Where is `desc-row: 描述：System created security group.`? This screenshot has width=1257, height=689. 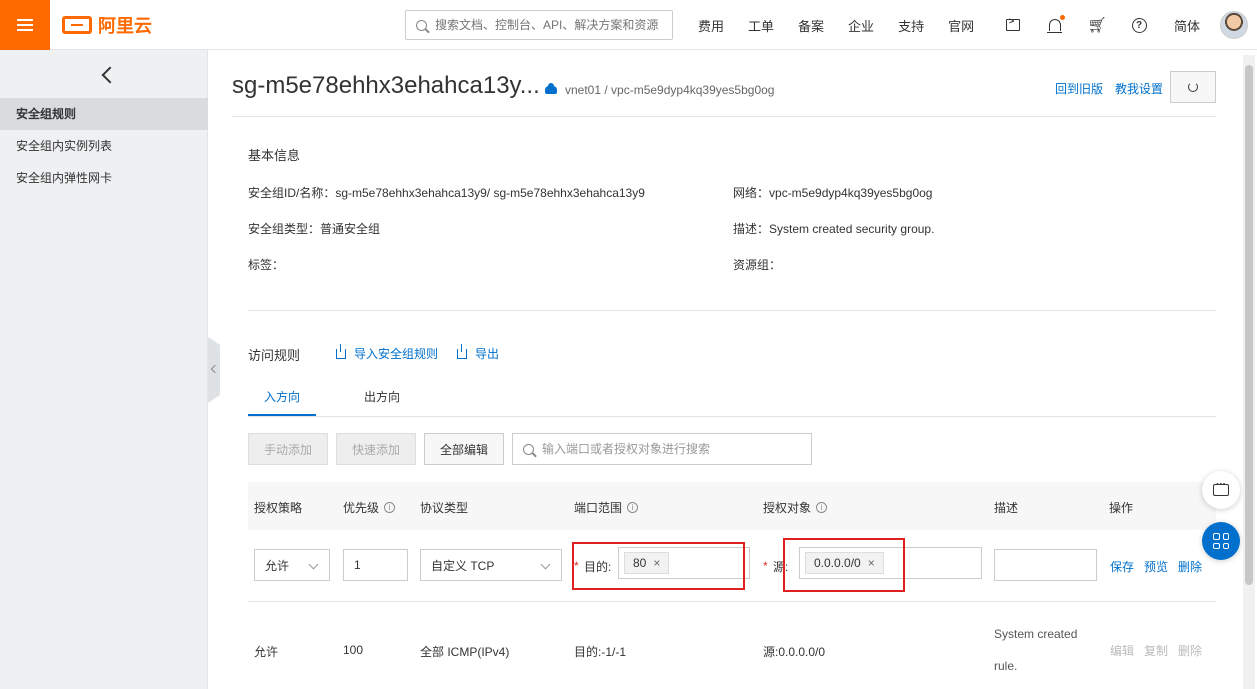 desc-row: 描述：System created security group. is located at coordinates (833, 228).